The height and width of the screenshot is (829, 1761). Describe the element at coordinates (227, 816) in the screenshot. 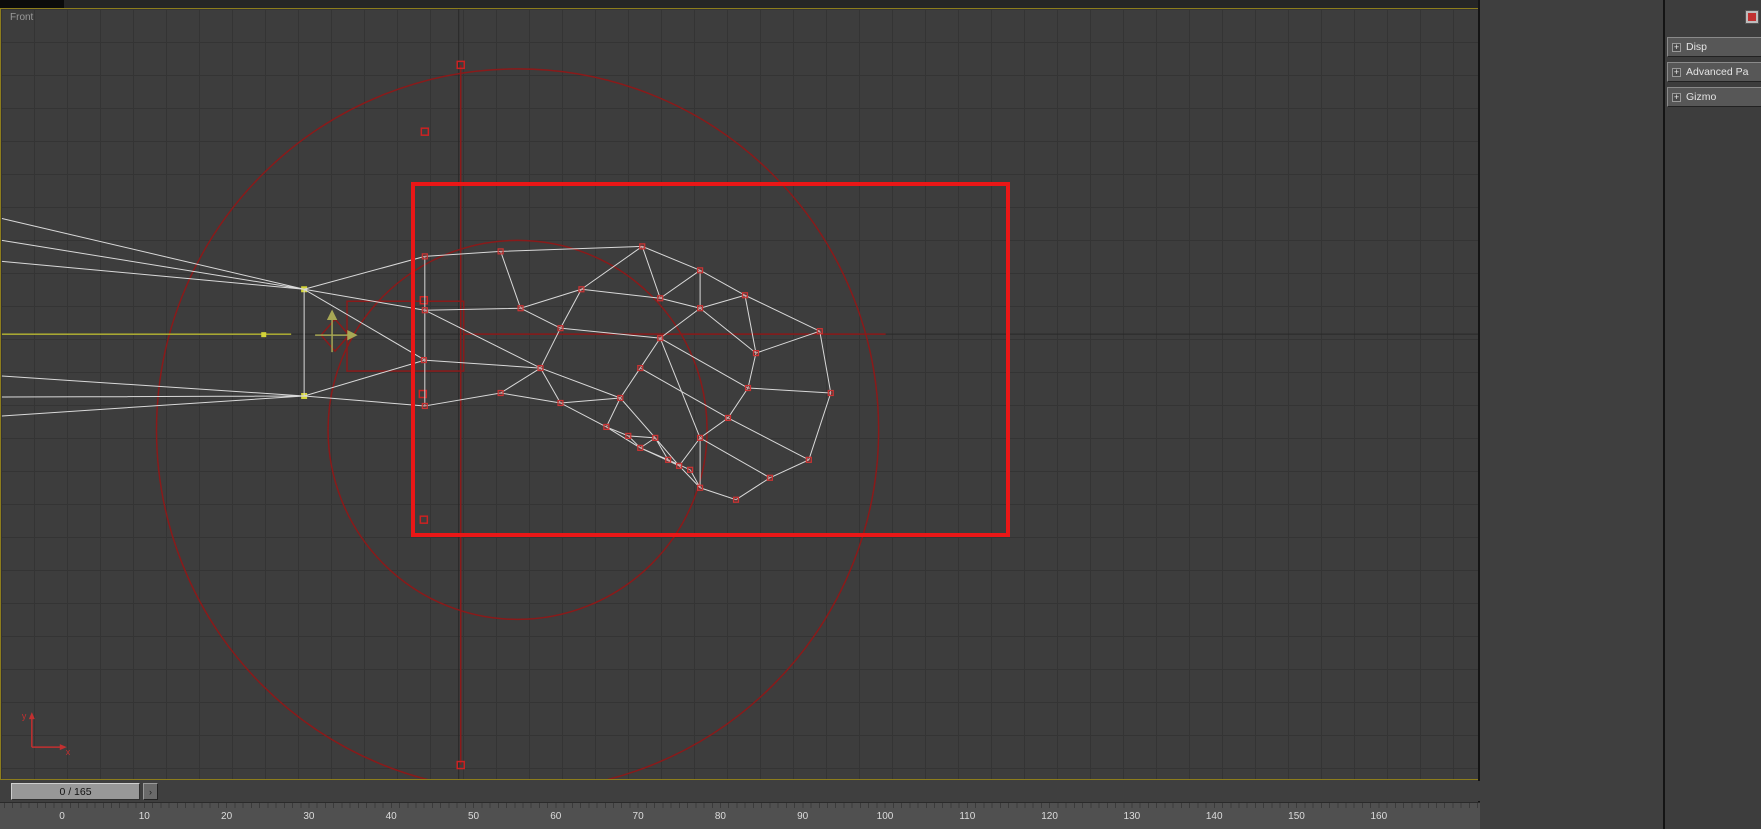

I see `ruler-tick-label: 20` at that location.